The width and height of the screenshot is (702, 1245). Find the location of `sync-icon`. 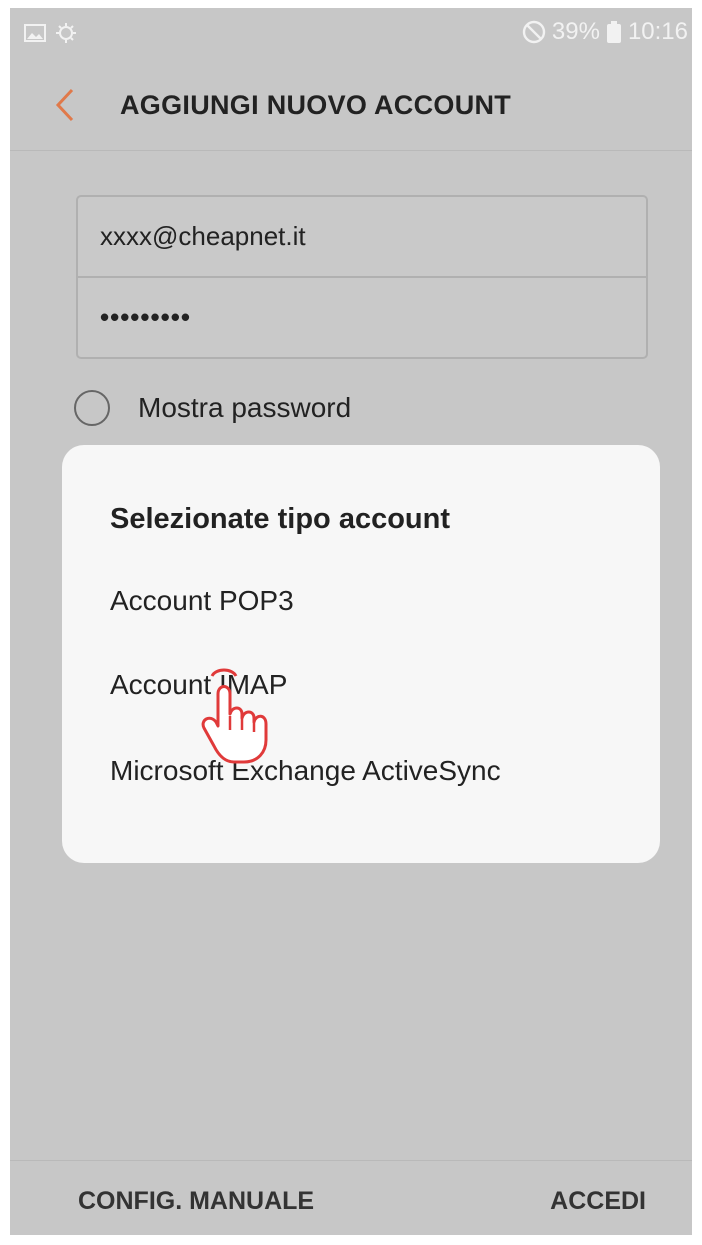

sync-icon is located at coordinates (66, 33).